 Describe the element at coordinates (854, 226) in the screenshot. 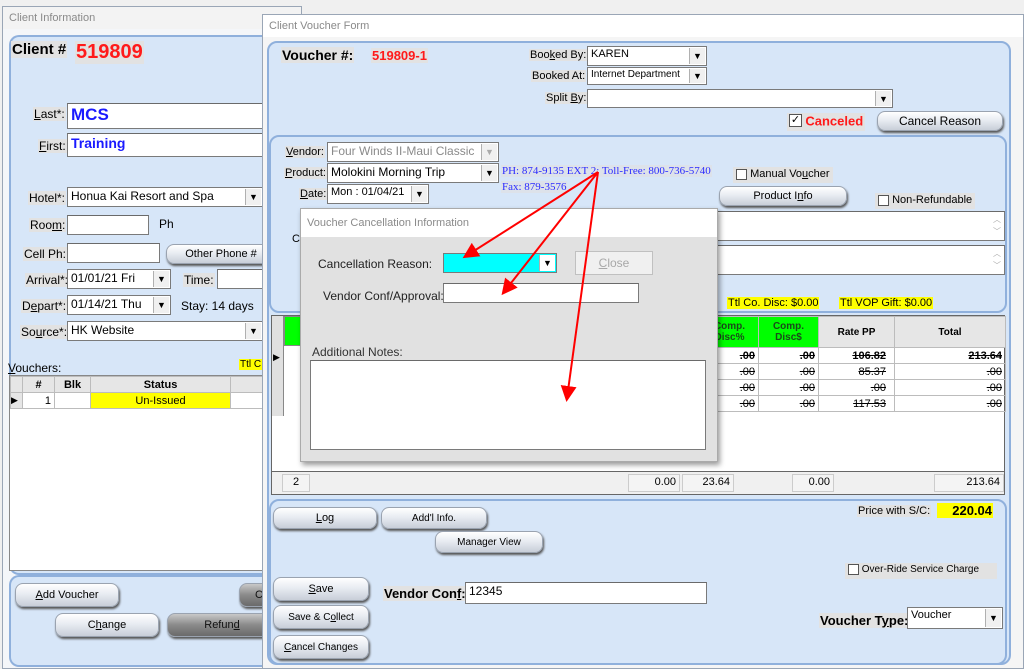

I see `notes-textarea-1: ︿ ﹀` at that location.